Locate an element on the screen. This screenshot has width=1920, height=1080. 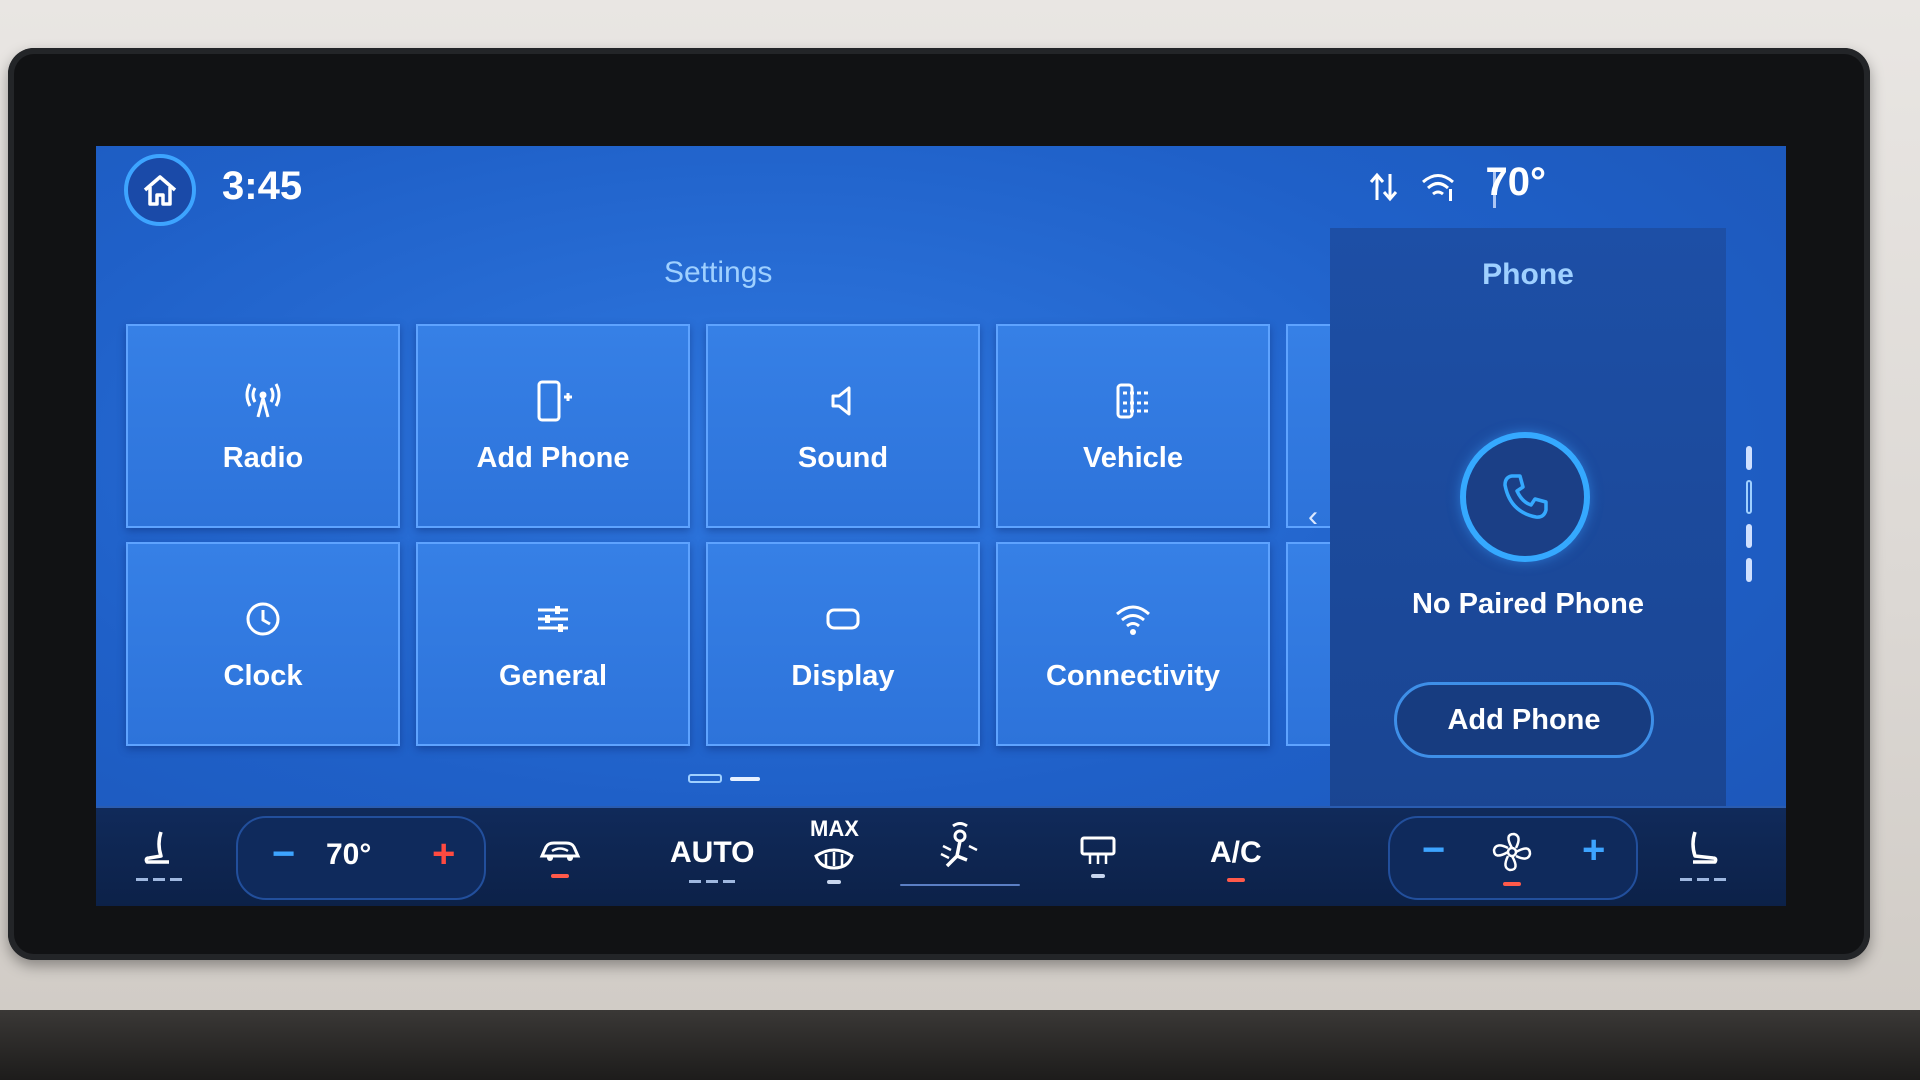
vehicle-icon is located at coordinates (1133, 401).